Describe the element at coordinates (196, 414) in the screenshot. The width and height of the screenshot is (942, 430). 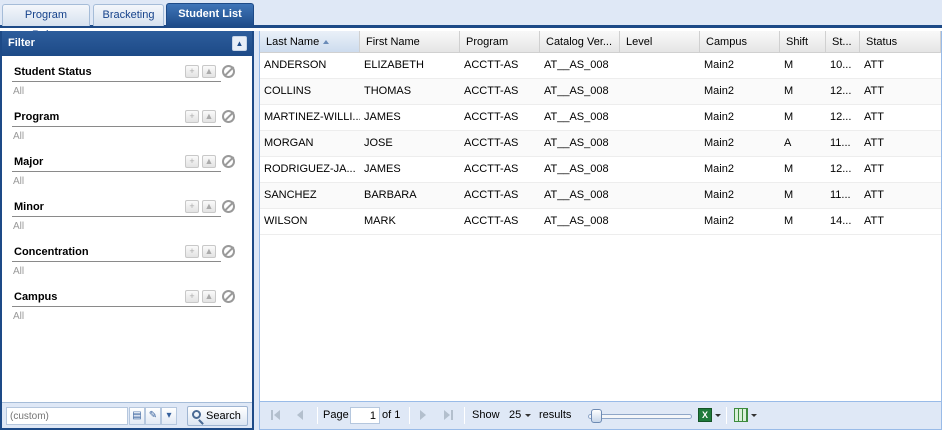
I see `search-icon` at that location.